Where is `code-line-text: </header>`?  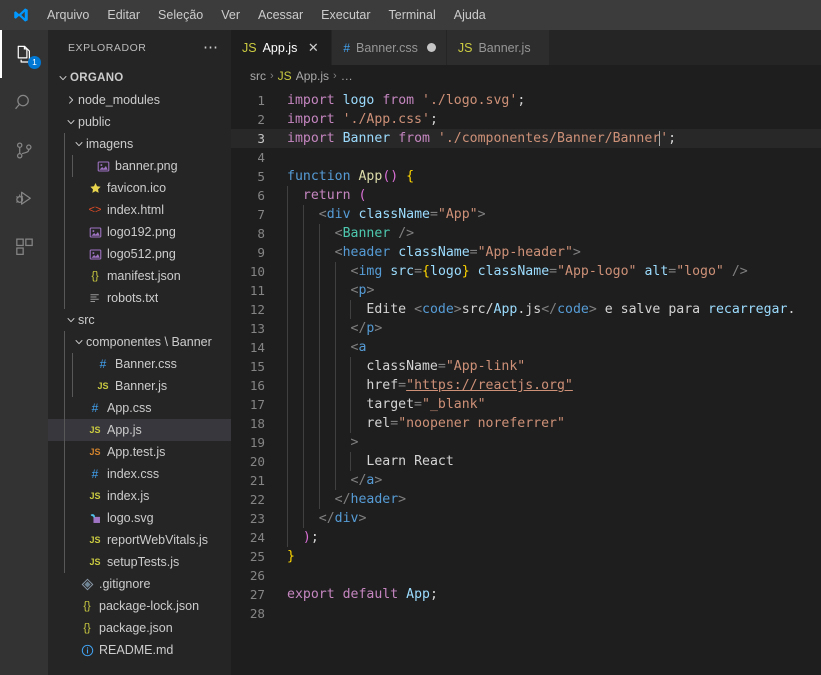 code-line-text: </header> is located at coordinates (554, 499).